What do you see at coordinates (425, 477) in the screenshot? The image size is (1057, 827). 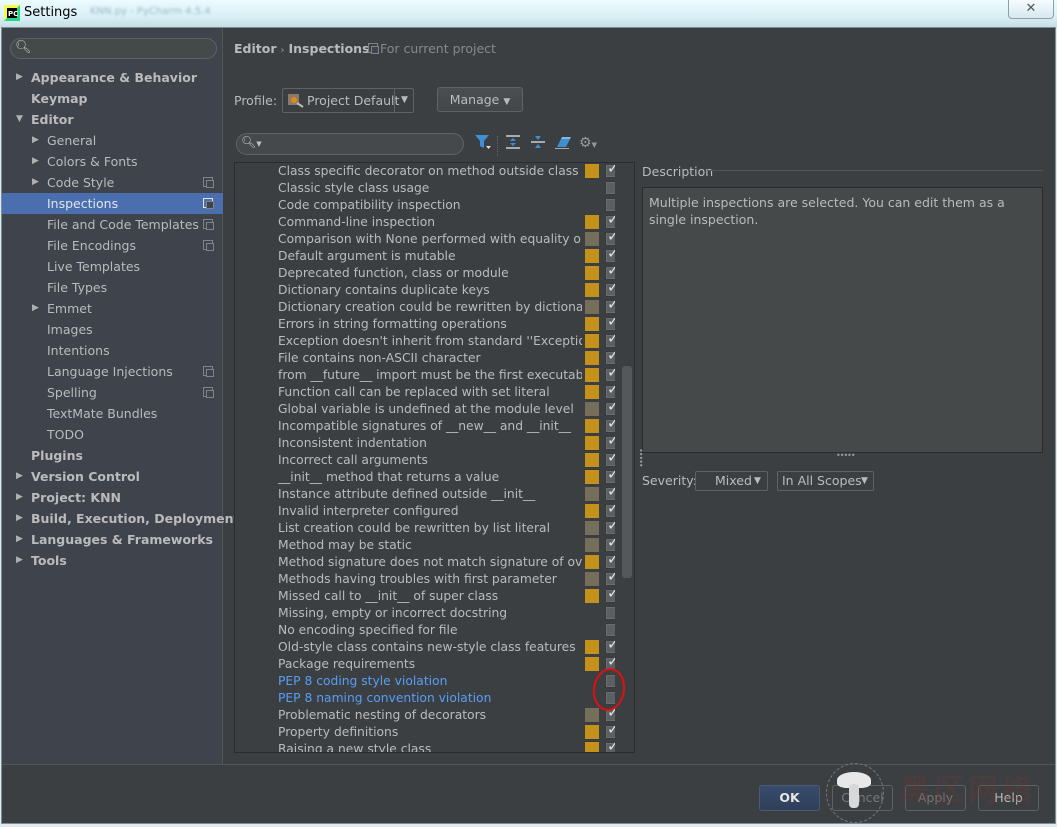 I see `inspection-row: __init__ method that returns a value` at bounding box center [425, 477].